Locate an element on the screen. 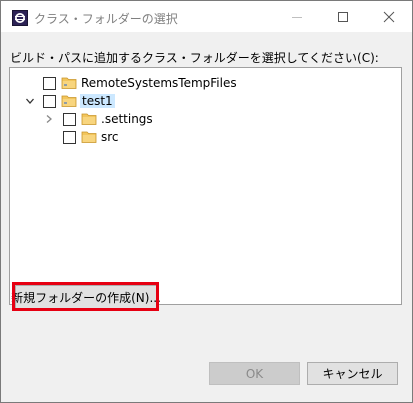  tree-item-test1: test1 is located at coordinates (69, 101).